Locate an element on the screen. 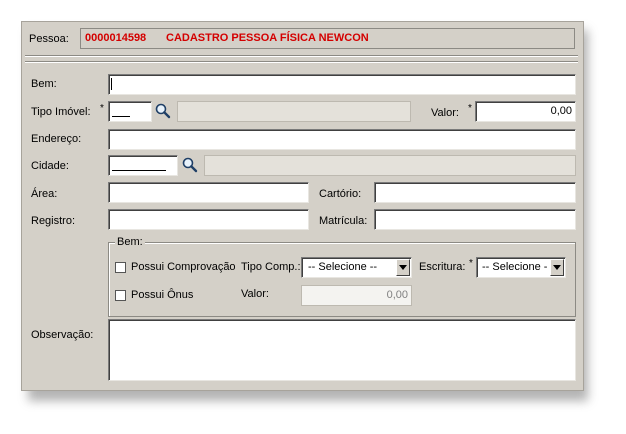 The width and height of the screenshot is (626, 434). tipo-imovel-search-button is located at coordinates (163, 111).